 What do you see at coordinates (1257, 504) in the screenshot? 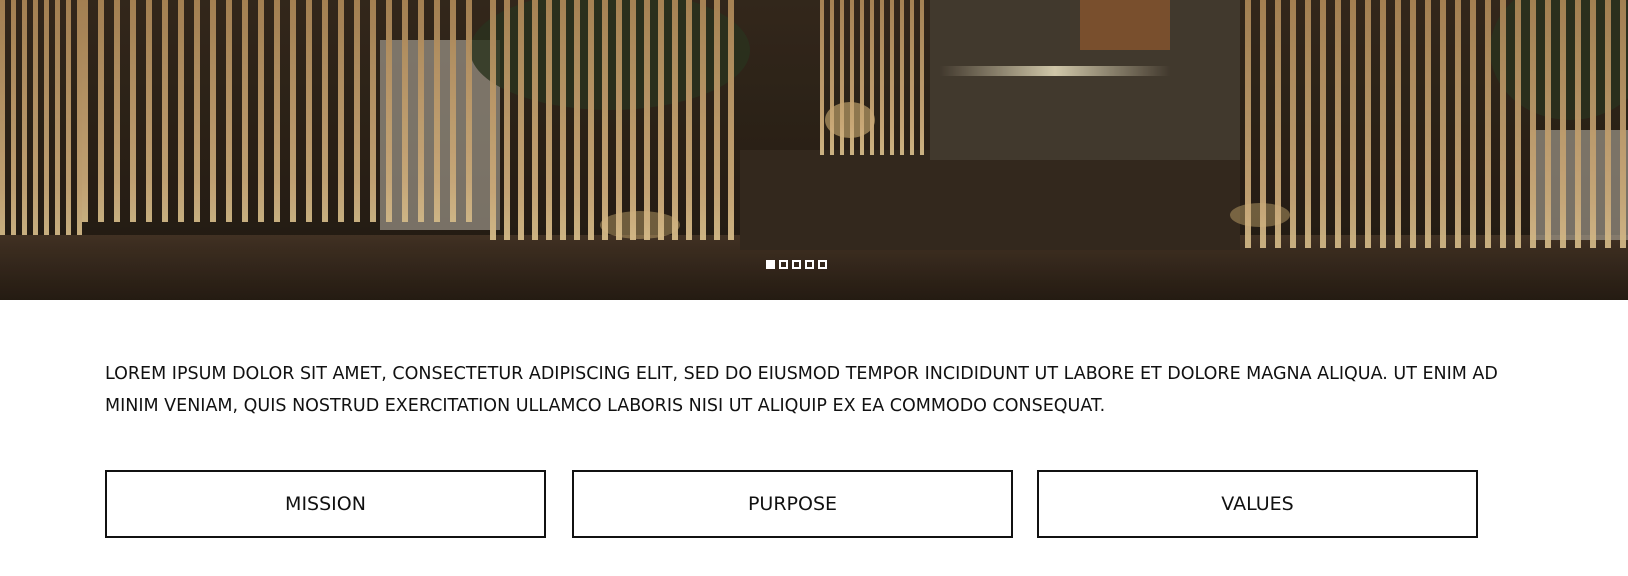
I see `values-button: VALUES` at bounding box center [1257, 504].